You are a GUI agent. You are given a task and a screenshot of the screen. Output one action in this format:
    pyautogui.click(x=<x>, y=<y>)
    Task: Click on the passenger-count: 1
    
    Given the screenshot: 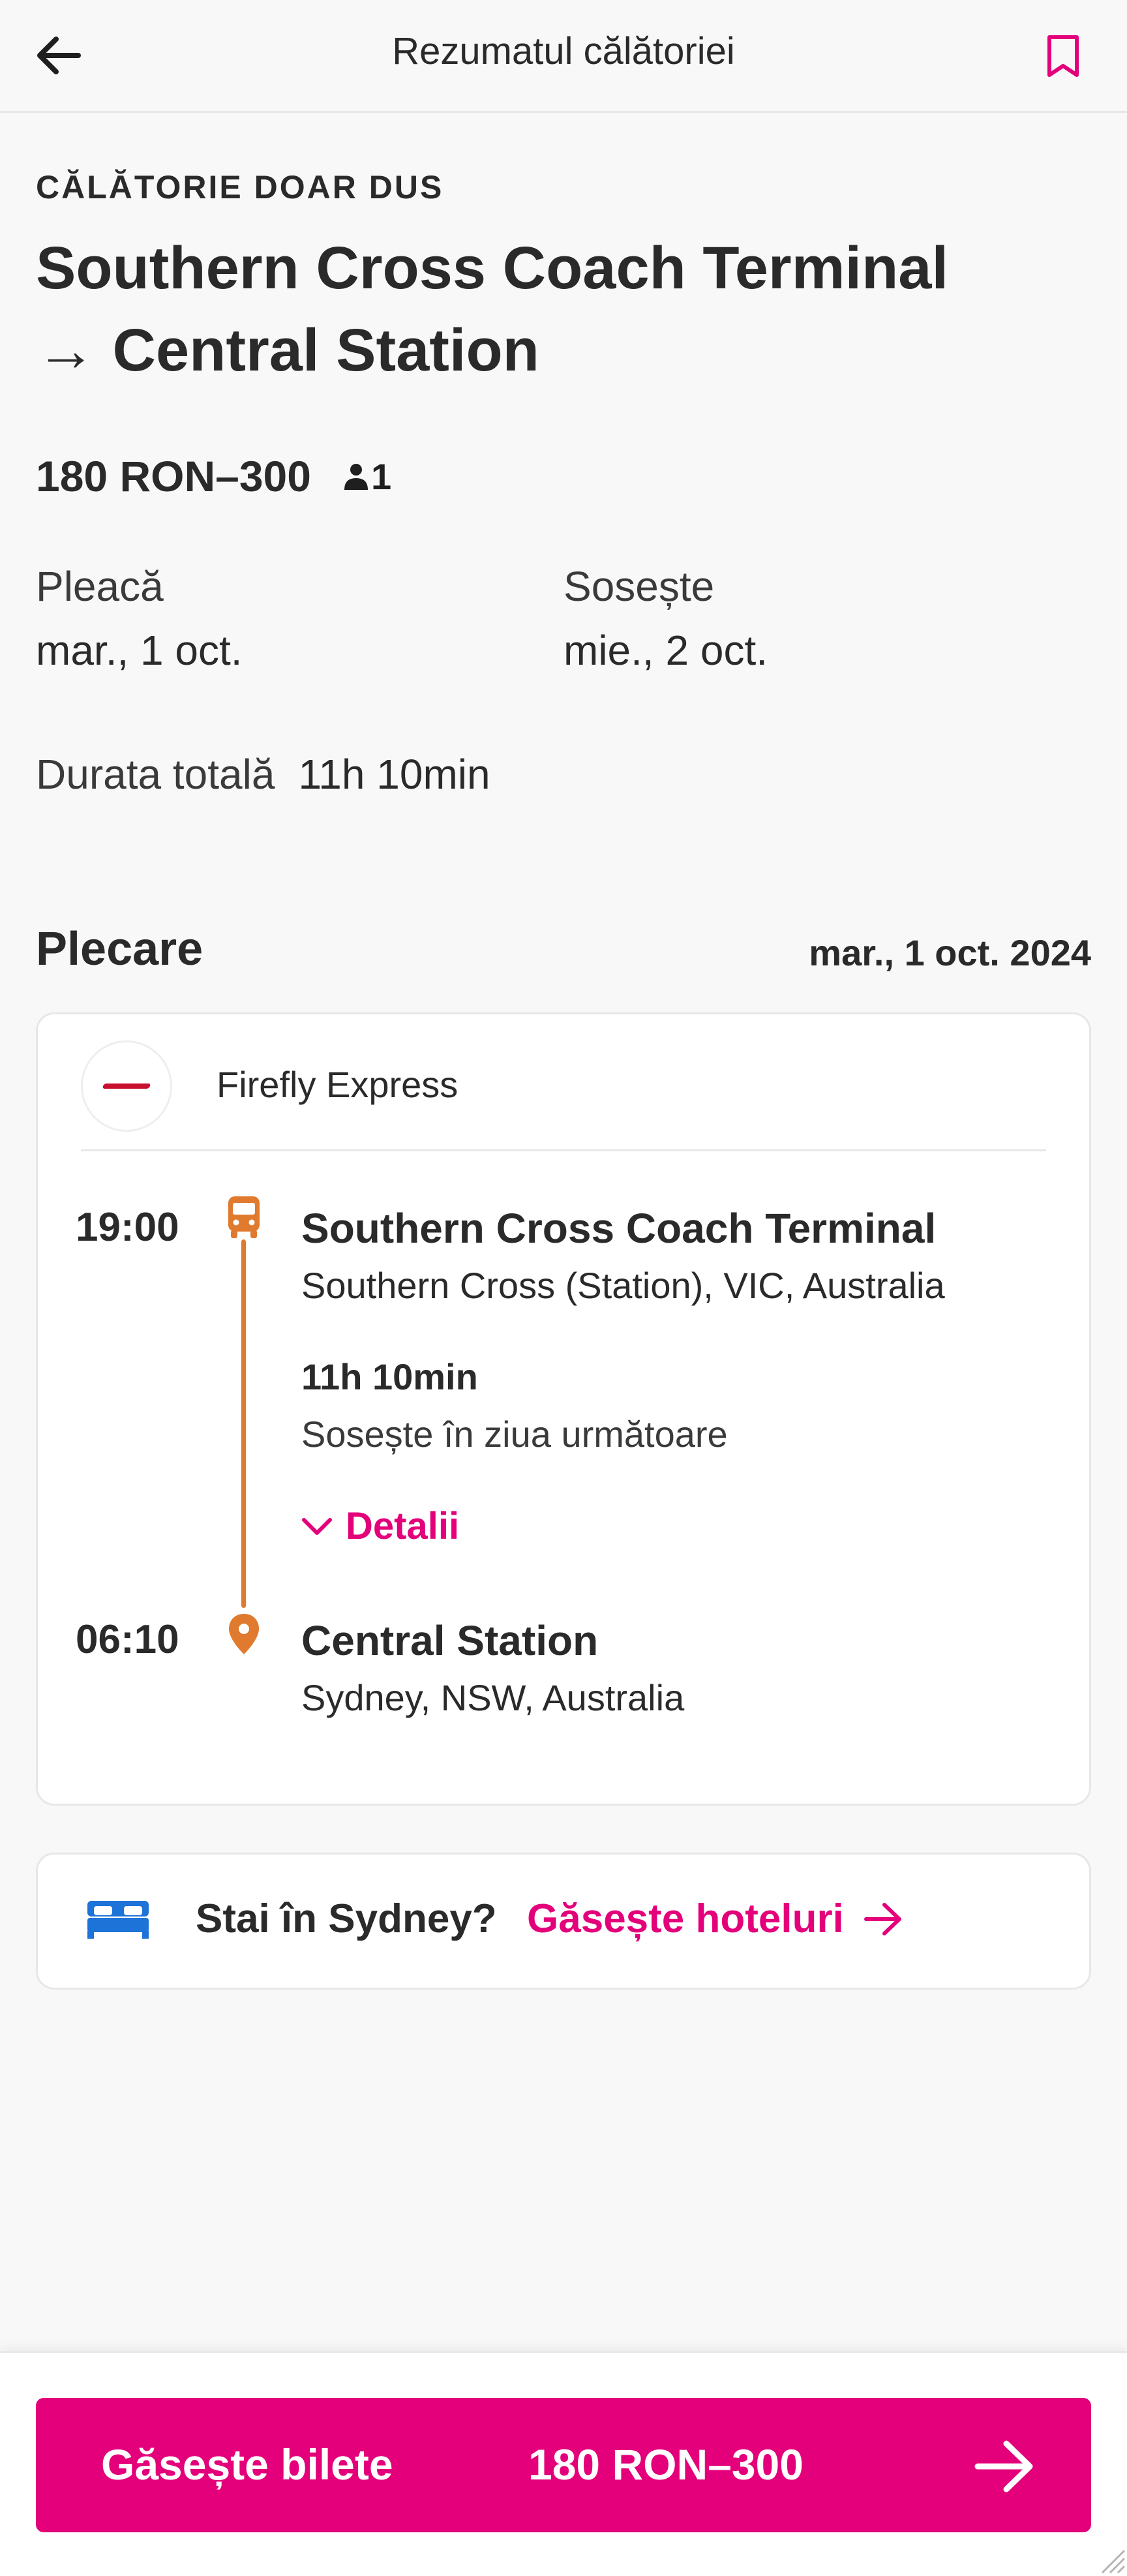 What is the action you would take?
    pyautogui.click(x=366, y=476)
    